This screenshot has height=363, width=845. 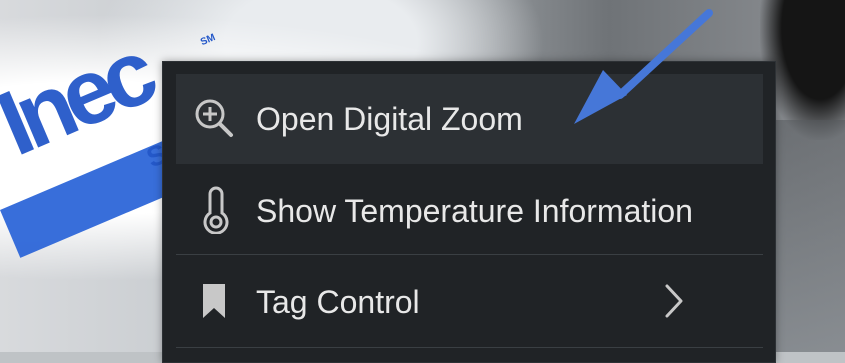 What do you see at coordinates (216, 210) in the screenshot?
I see `thermometer-icon` at bounding box center [216, 210].